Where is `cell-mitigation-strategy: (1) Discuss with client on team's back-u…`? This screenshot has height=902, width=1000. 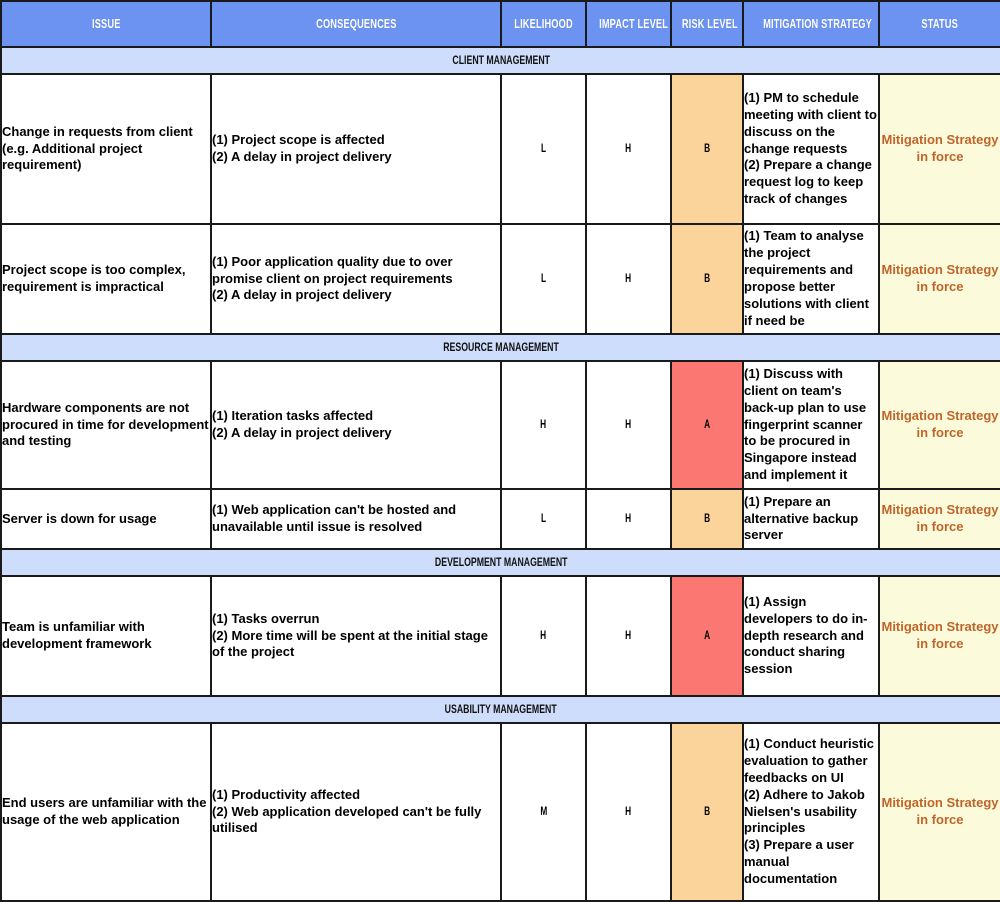
cell-mitigation-strategy: (1) Discuss with client on team's back-u… is located at coordinates (811, 425).